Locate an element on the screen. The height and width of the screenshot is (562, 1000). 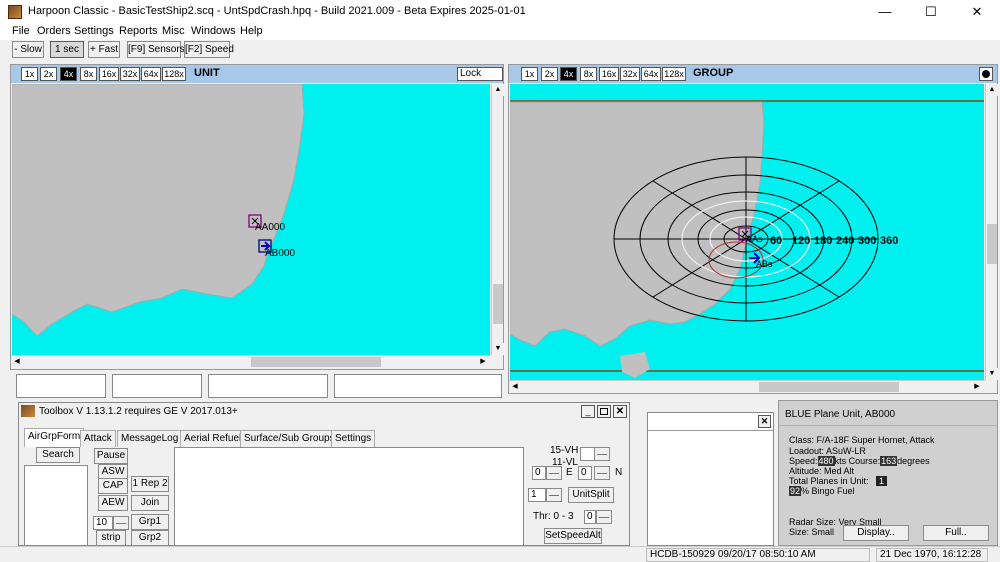
sensors-button: [F9] Sensors is located at coordinates (156, 49).